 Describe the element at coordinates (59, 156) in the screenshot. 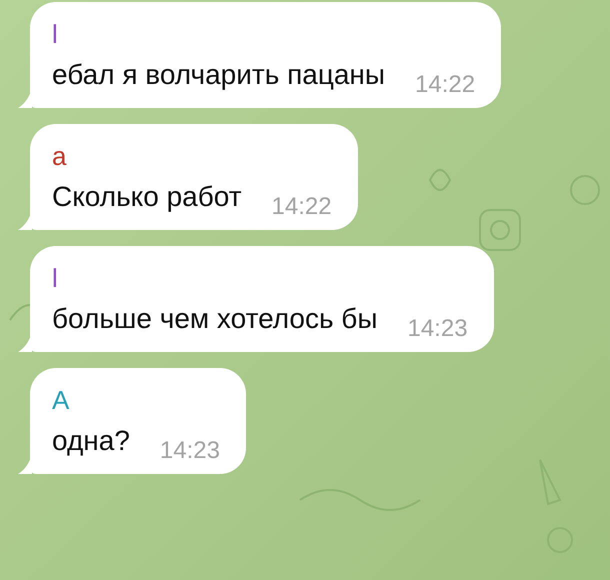

I see `sender-name: a` at that location.